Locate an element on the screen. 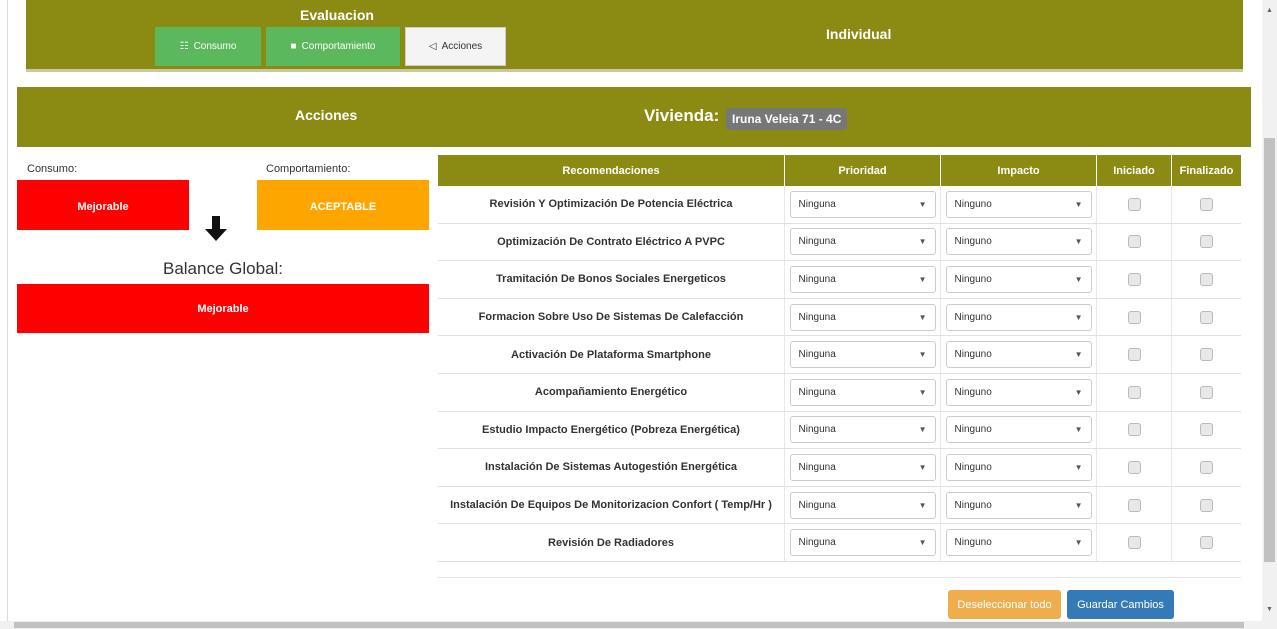 This screenshot has height=629, width=1277. deselect-all-button: Deseleccionar todo is located at coordinates (1004, 604).